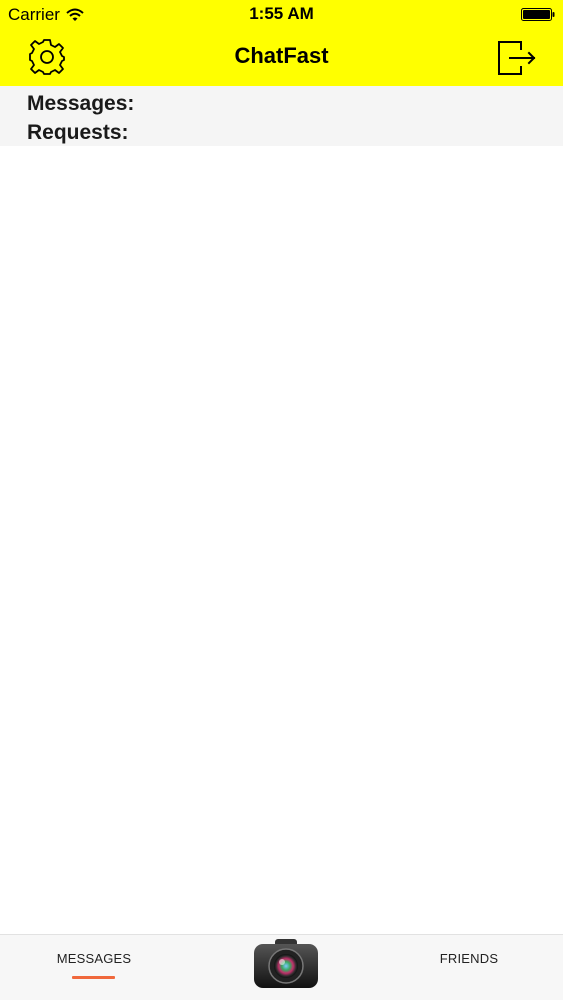  I want to click on header: Carrier 1:55 AM ChatFast, so click(281, 43).